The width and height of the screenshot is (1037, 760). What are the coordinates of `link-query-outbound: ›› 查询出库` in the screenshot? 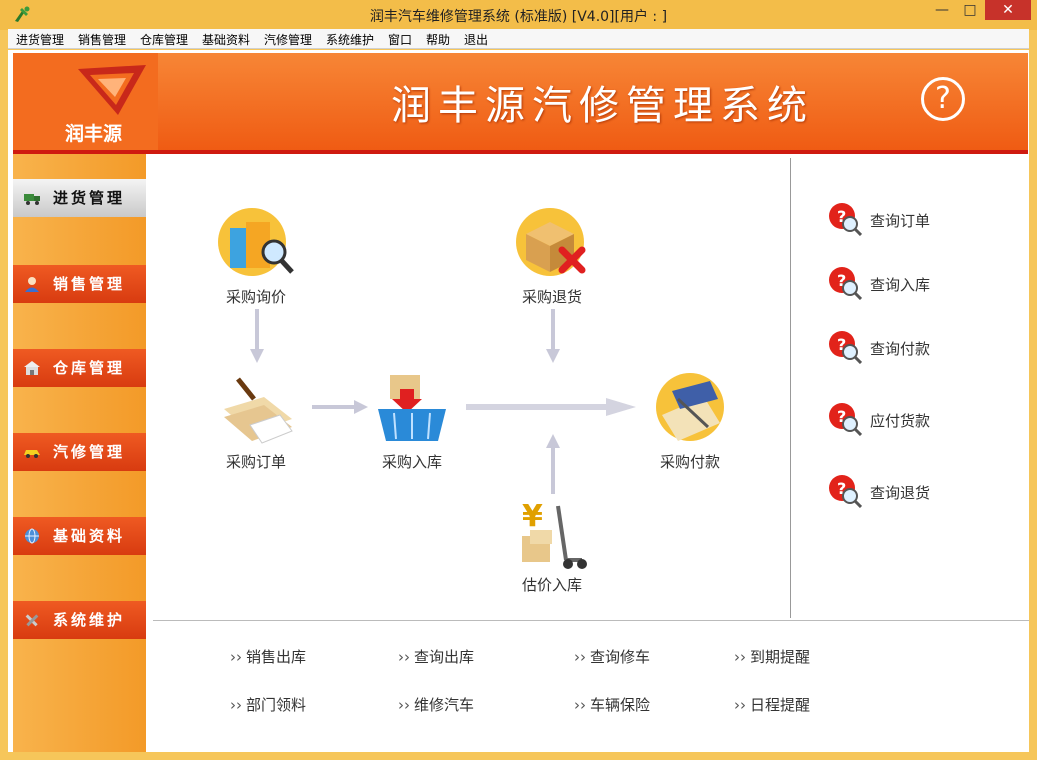 It's located at (436, 656).